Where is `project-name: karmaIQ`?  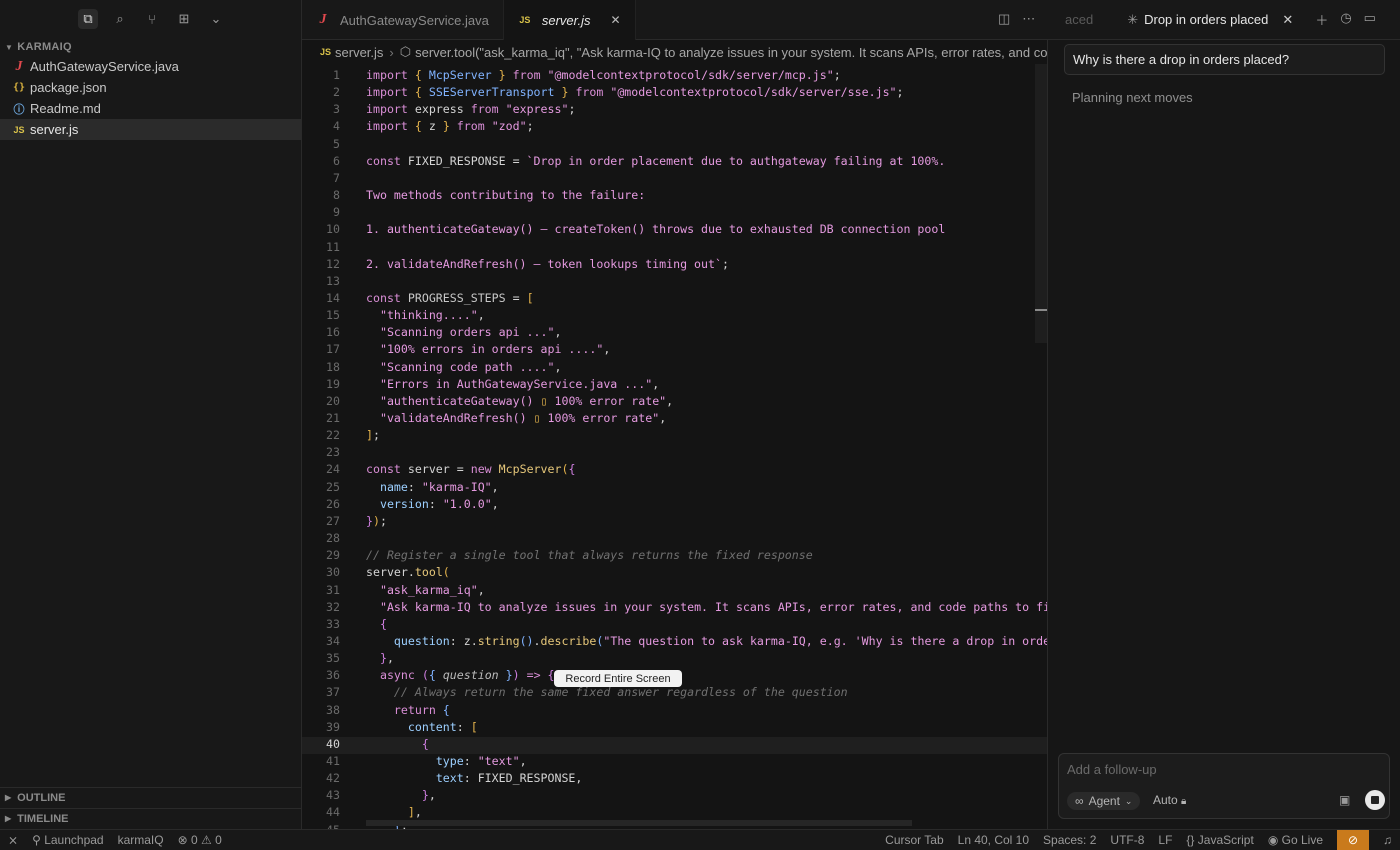 project-name: karmaIQ is located at coordinates (141, 840).